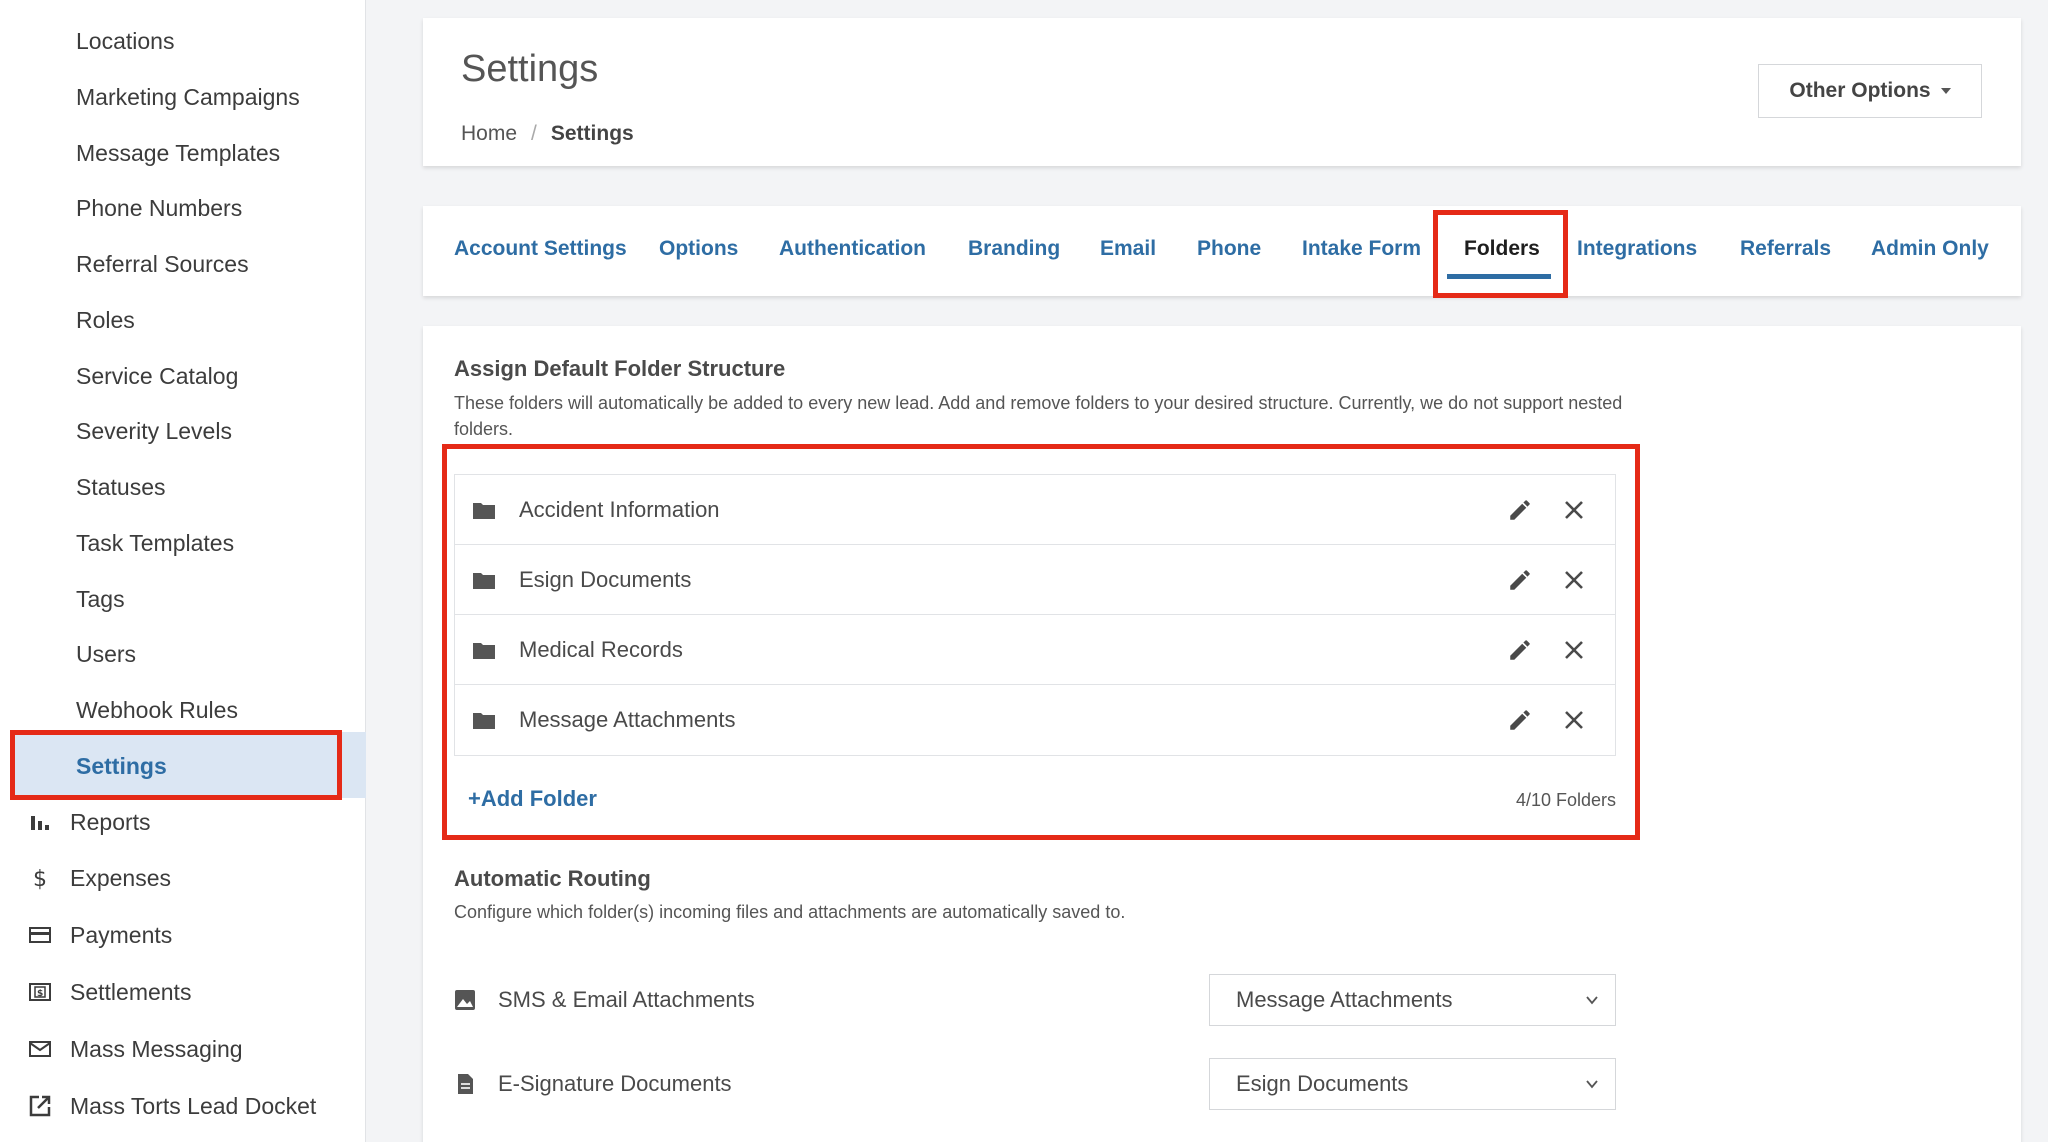  What do you see at coordinates (852, 249) in the screenshot?
I see `tab-authentication: Authentication` at bounding box center [852, 249].